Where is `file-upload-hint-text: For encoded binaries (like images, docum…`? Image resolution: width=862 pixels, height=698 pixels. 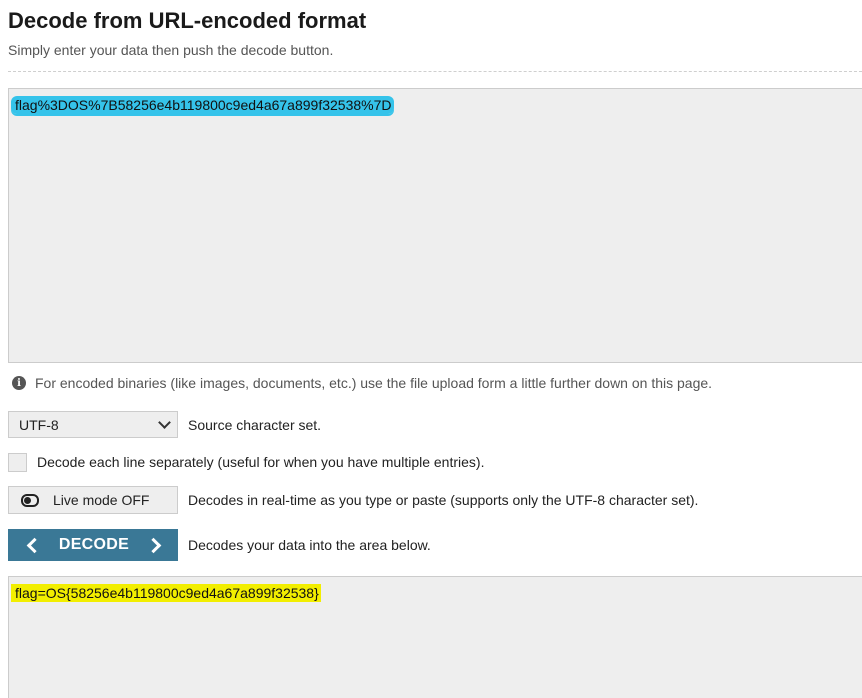
file-upload-hint-text: For encoded binaries (like images, docum… is located at coordinates (374, 383).